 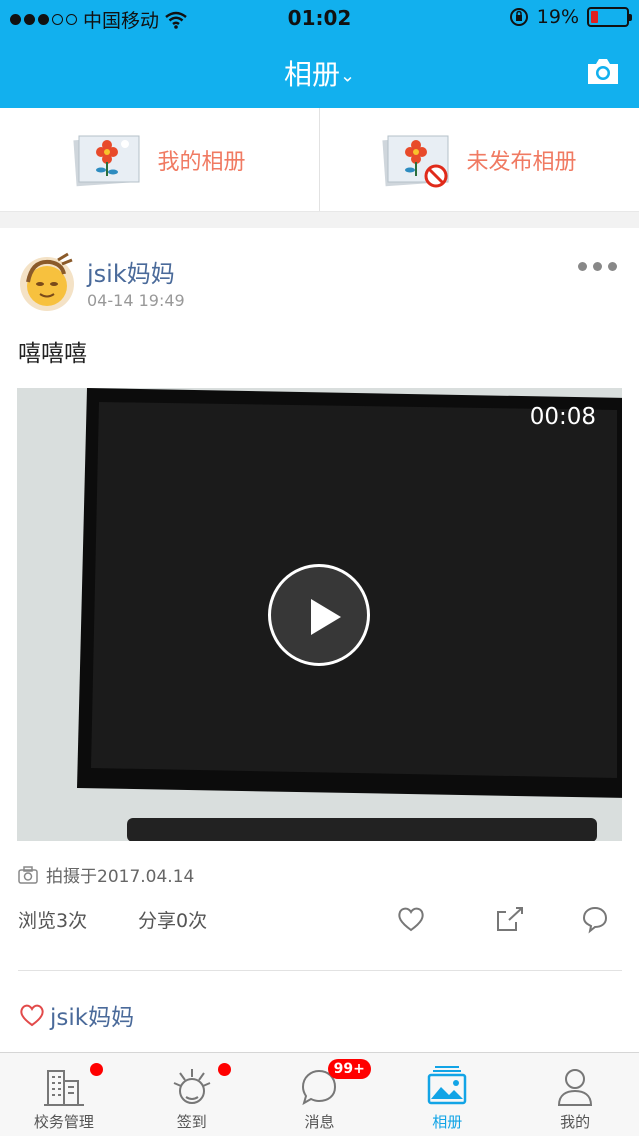 I want to click on tab-profile: 我的, so click(x=575, y=1094).